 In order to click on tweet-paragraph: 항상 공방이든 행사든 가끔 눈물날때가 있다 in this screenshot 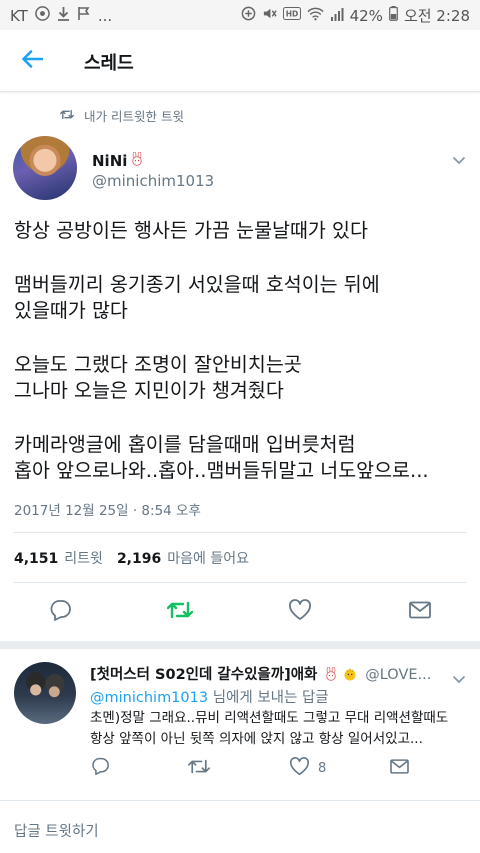, I will do `click(240, 231)`.